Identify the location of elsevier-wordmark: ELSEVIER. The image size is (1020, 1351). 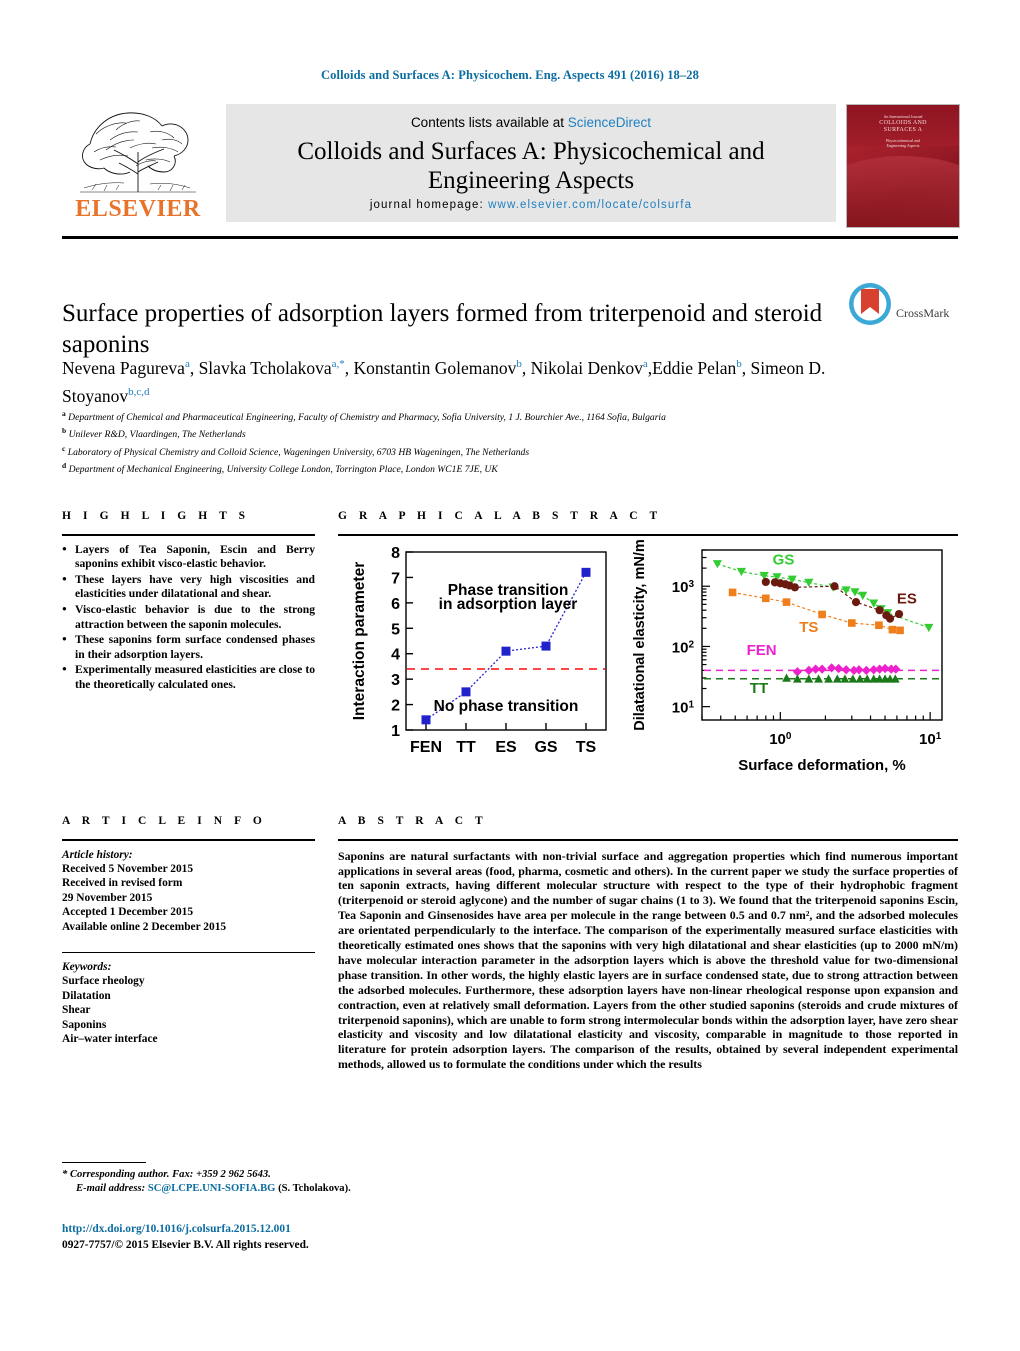
(138, 209).